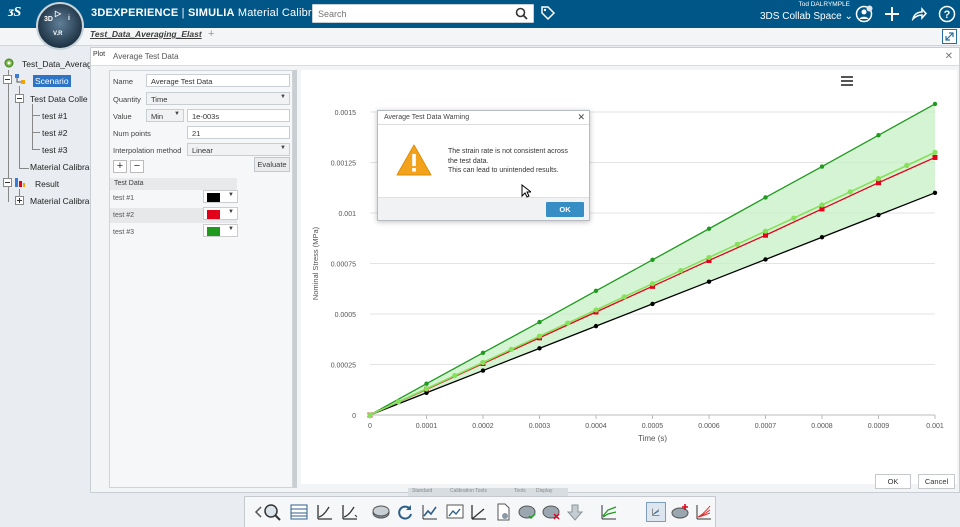  I want to click on num-points-field: 21, so click(238, 132).